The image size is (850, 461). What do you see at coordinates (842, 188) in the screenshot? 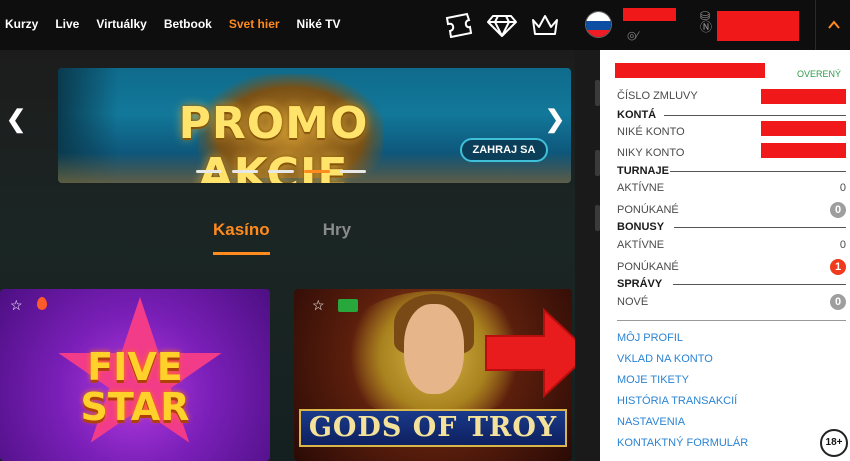
I see `tournaments-active-count: 0` at bounding box center [842, 188].